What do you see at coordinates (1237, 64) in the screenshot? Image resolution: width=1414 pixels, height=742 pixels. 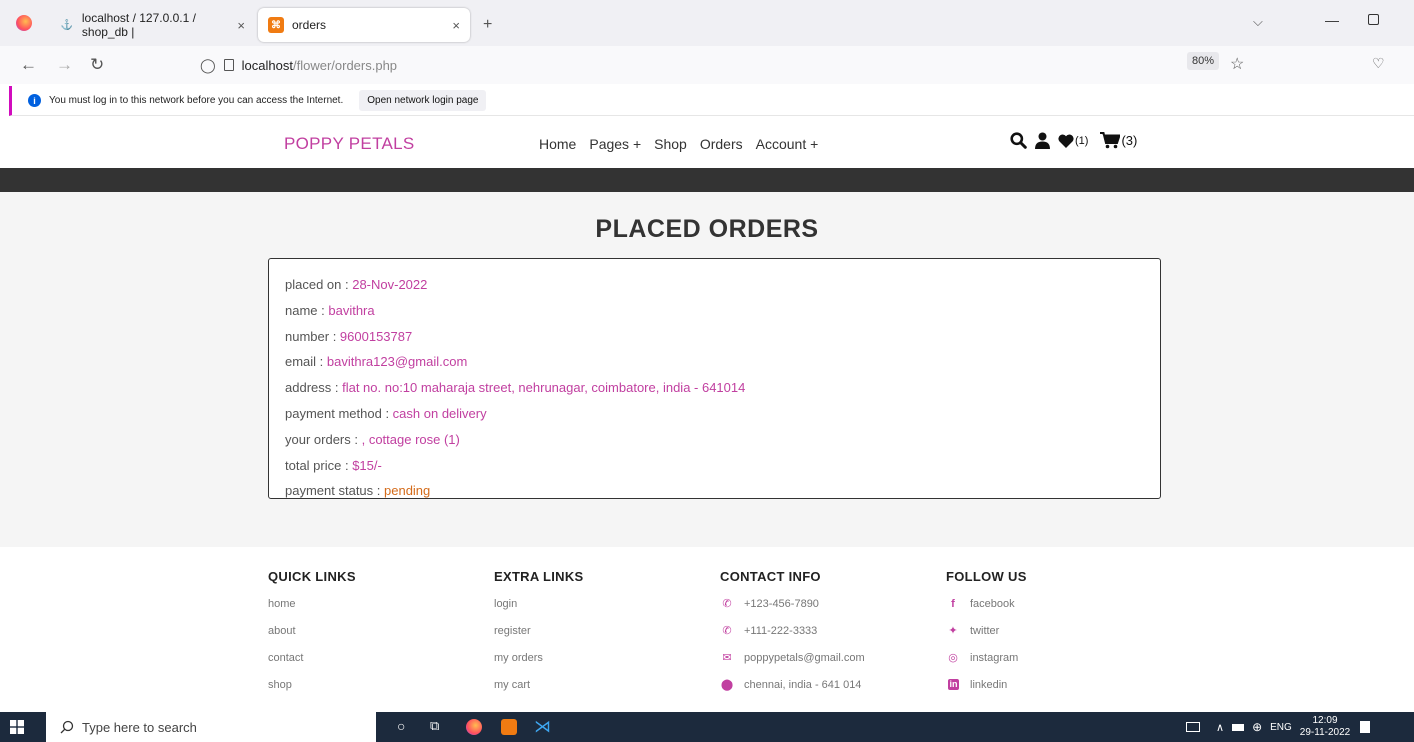 I see `star-icon: ☆` at bounding box center [1237, 64].